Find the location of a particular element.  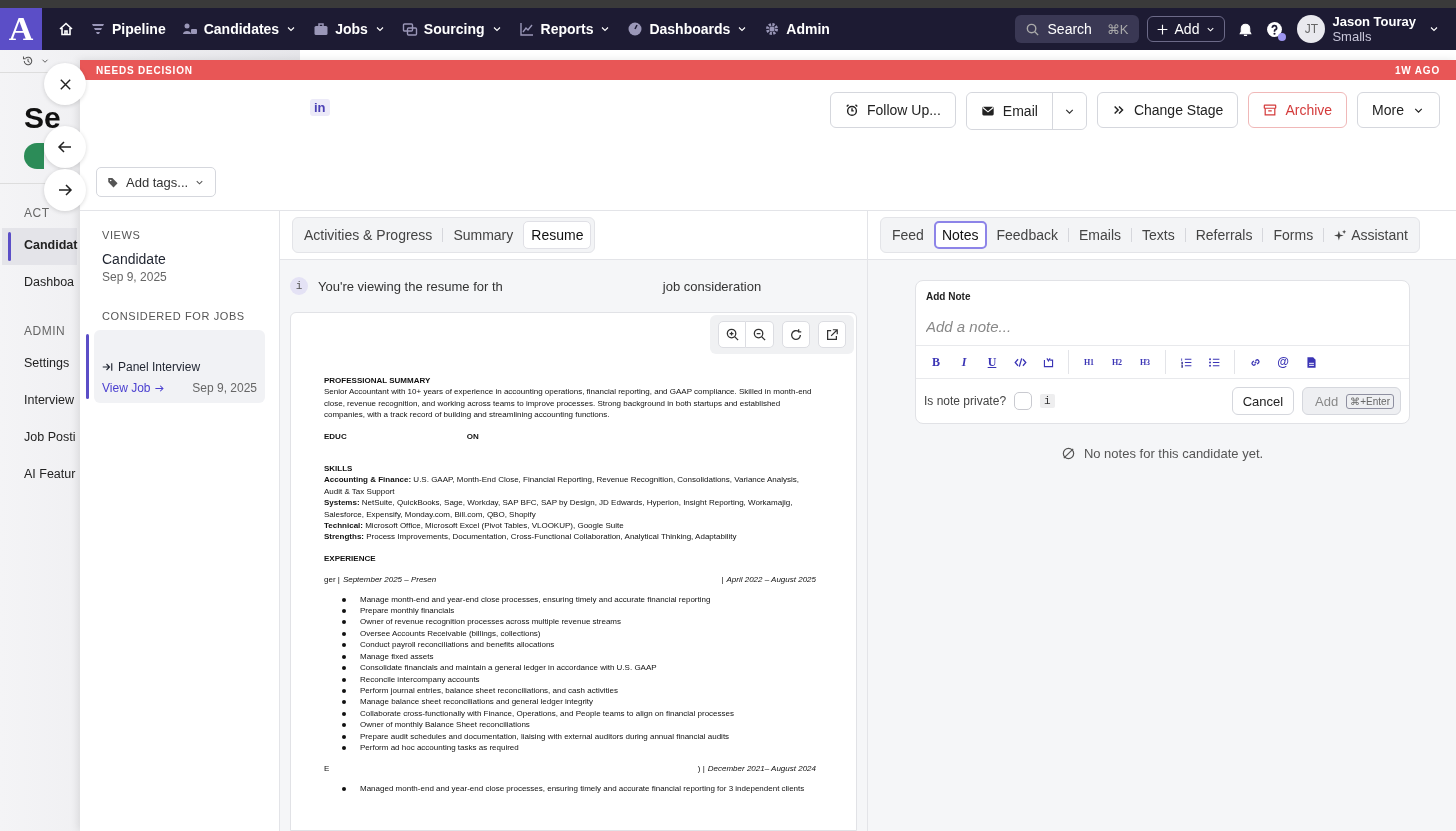

envelope-icon is located at coordinates (987, 111).